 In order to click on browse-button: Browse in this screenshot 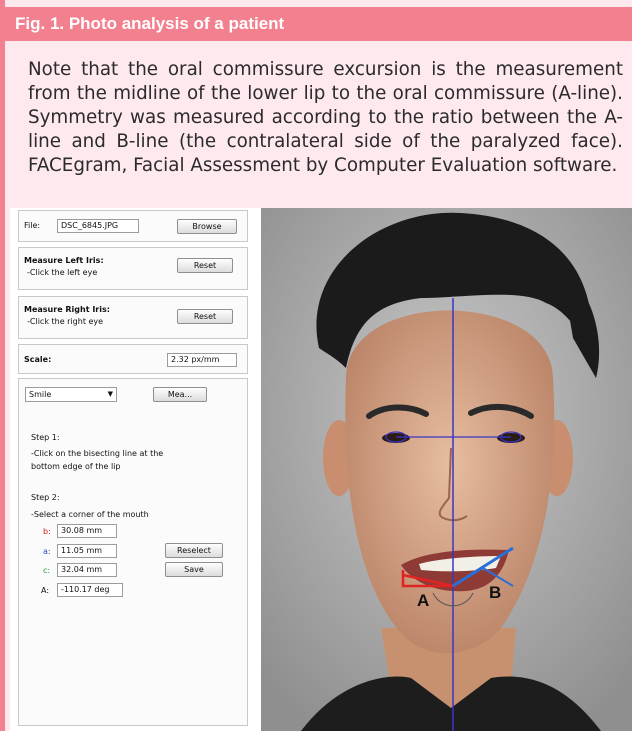, I will do `click(207, 226)`.